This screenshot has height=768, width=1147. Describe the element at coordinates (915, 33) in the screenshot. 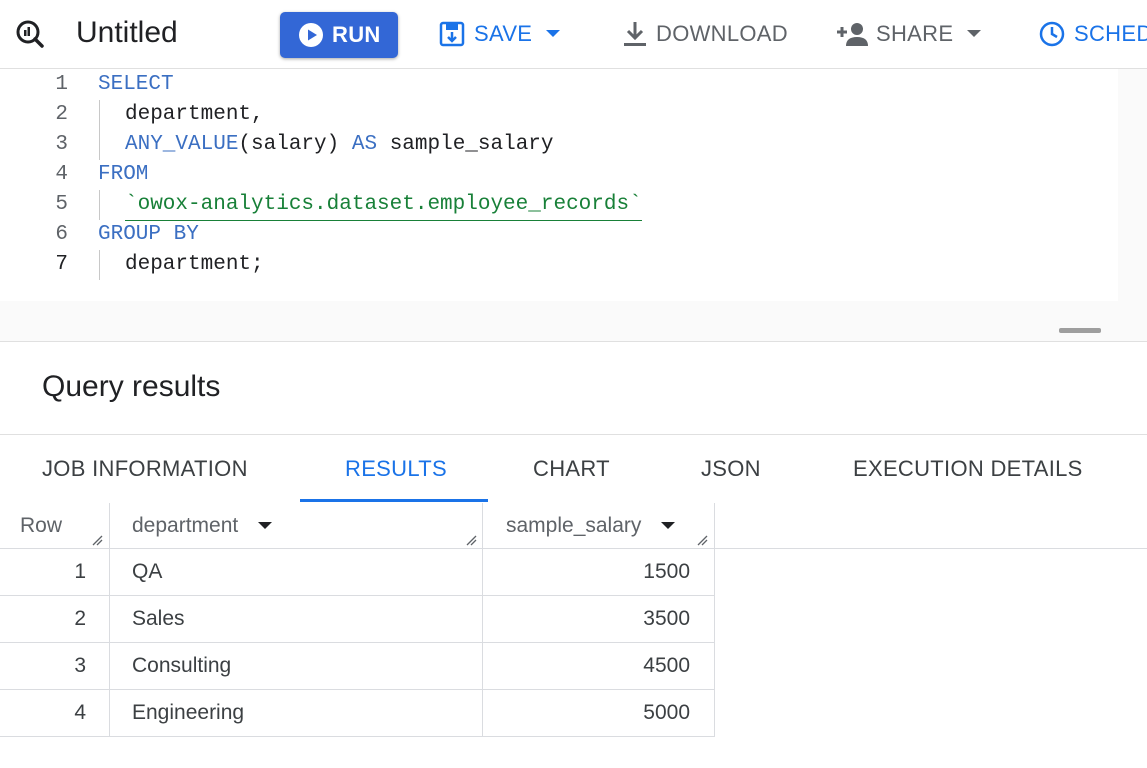

I see `share-label: SHARE` at that location.